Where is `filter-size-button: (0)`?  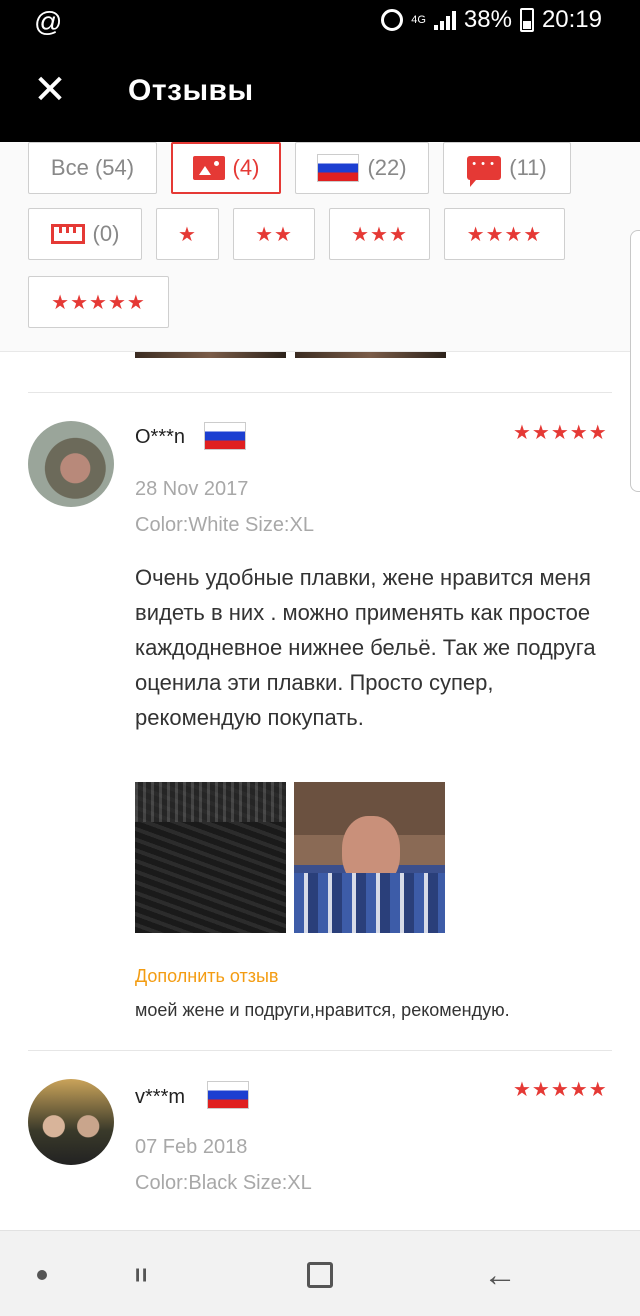
filter-size-button: (0) is located at coordinates (85, 234).